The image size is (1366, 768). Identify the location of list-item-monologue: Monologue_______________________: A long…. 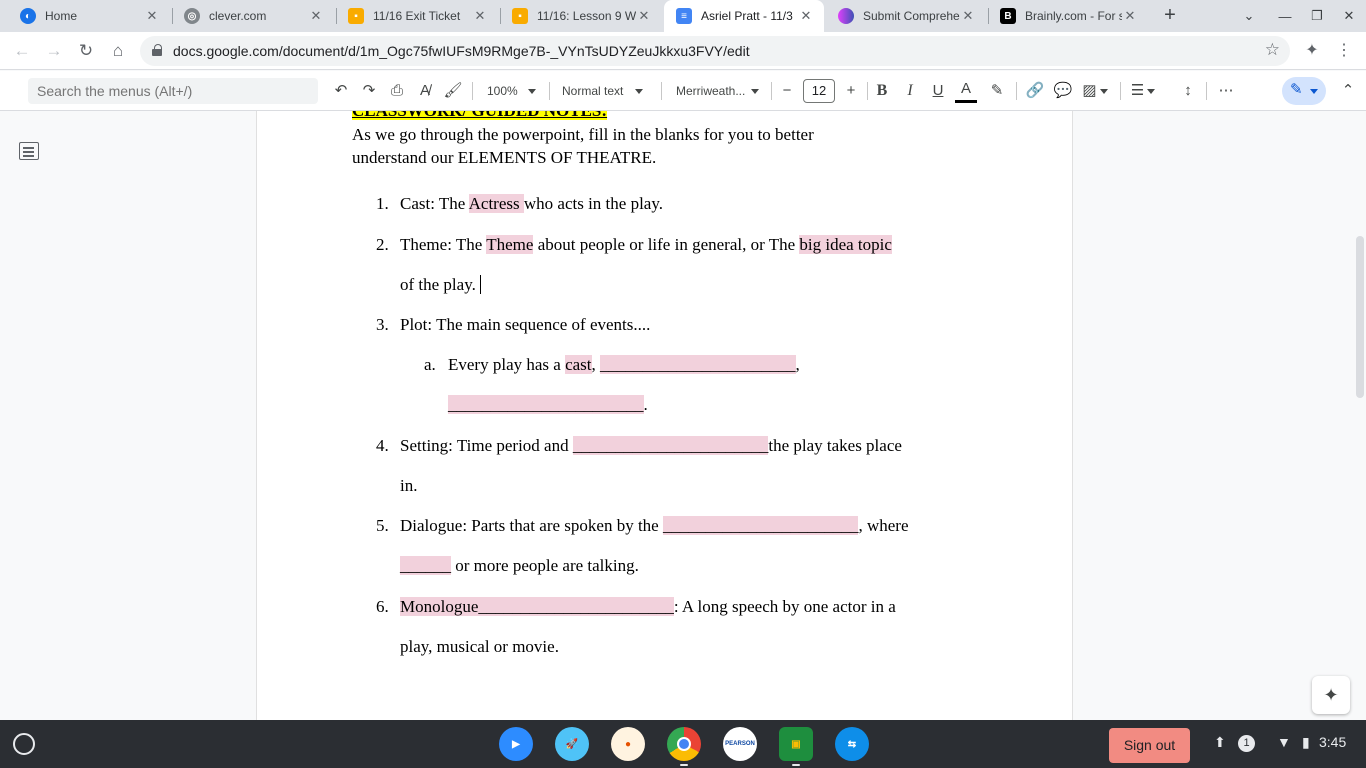
(648, 606).